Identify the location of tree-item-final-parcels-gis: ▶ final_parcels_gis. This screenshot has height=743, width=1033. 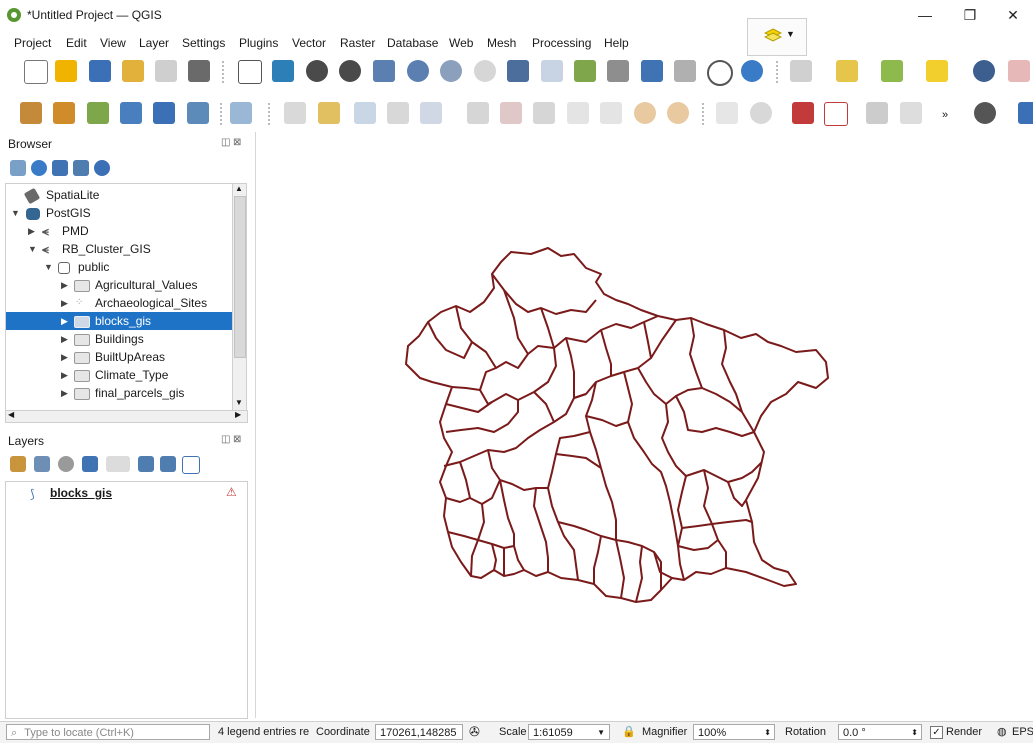
(120, 393).